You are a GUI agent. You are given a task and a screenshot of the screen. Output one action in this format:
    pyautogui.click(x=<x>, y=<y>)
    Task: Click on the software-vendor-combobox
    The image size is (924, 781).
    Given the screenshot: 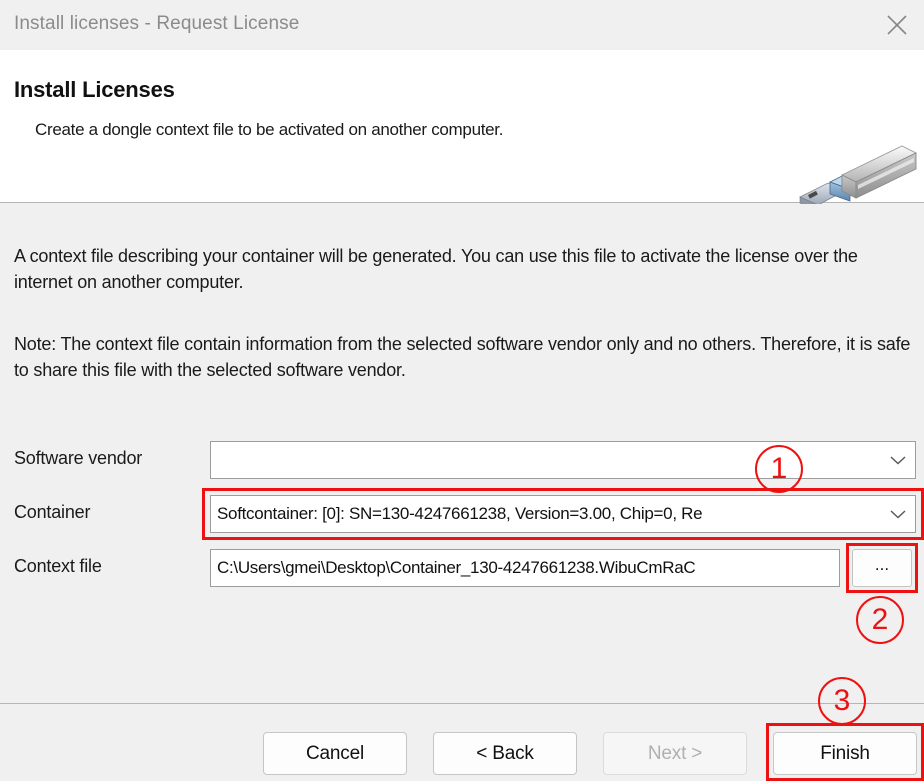 What is the action you would take?
    pyautogui.click(x=563, y=460)
    